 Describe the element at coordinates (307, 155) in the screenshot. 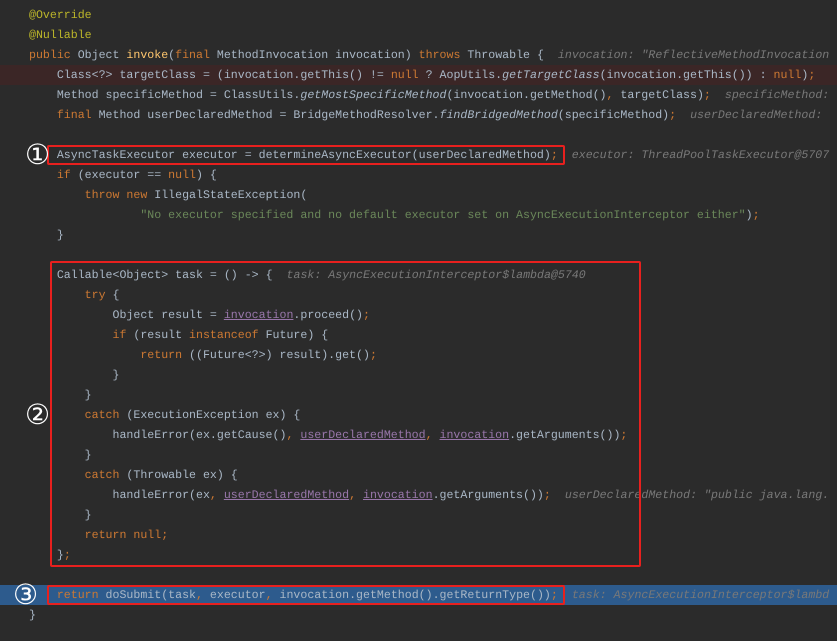

I see `code-line: AsyncTaskExecutor executor = determineAsyncExecutor(userDeclaredMethod);` at that location.